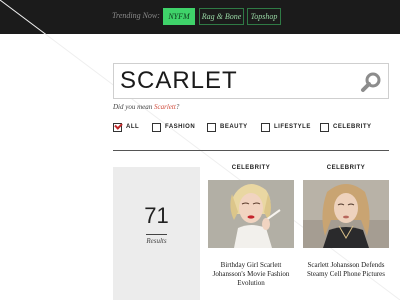 This screenshot has height=300, width=400. I want to click on filter-fashion: FASHION, so click(173, 127).